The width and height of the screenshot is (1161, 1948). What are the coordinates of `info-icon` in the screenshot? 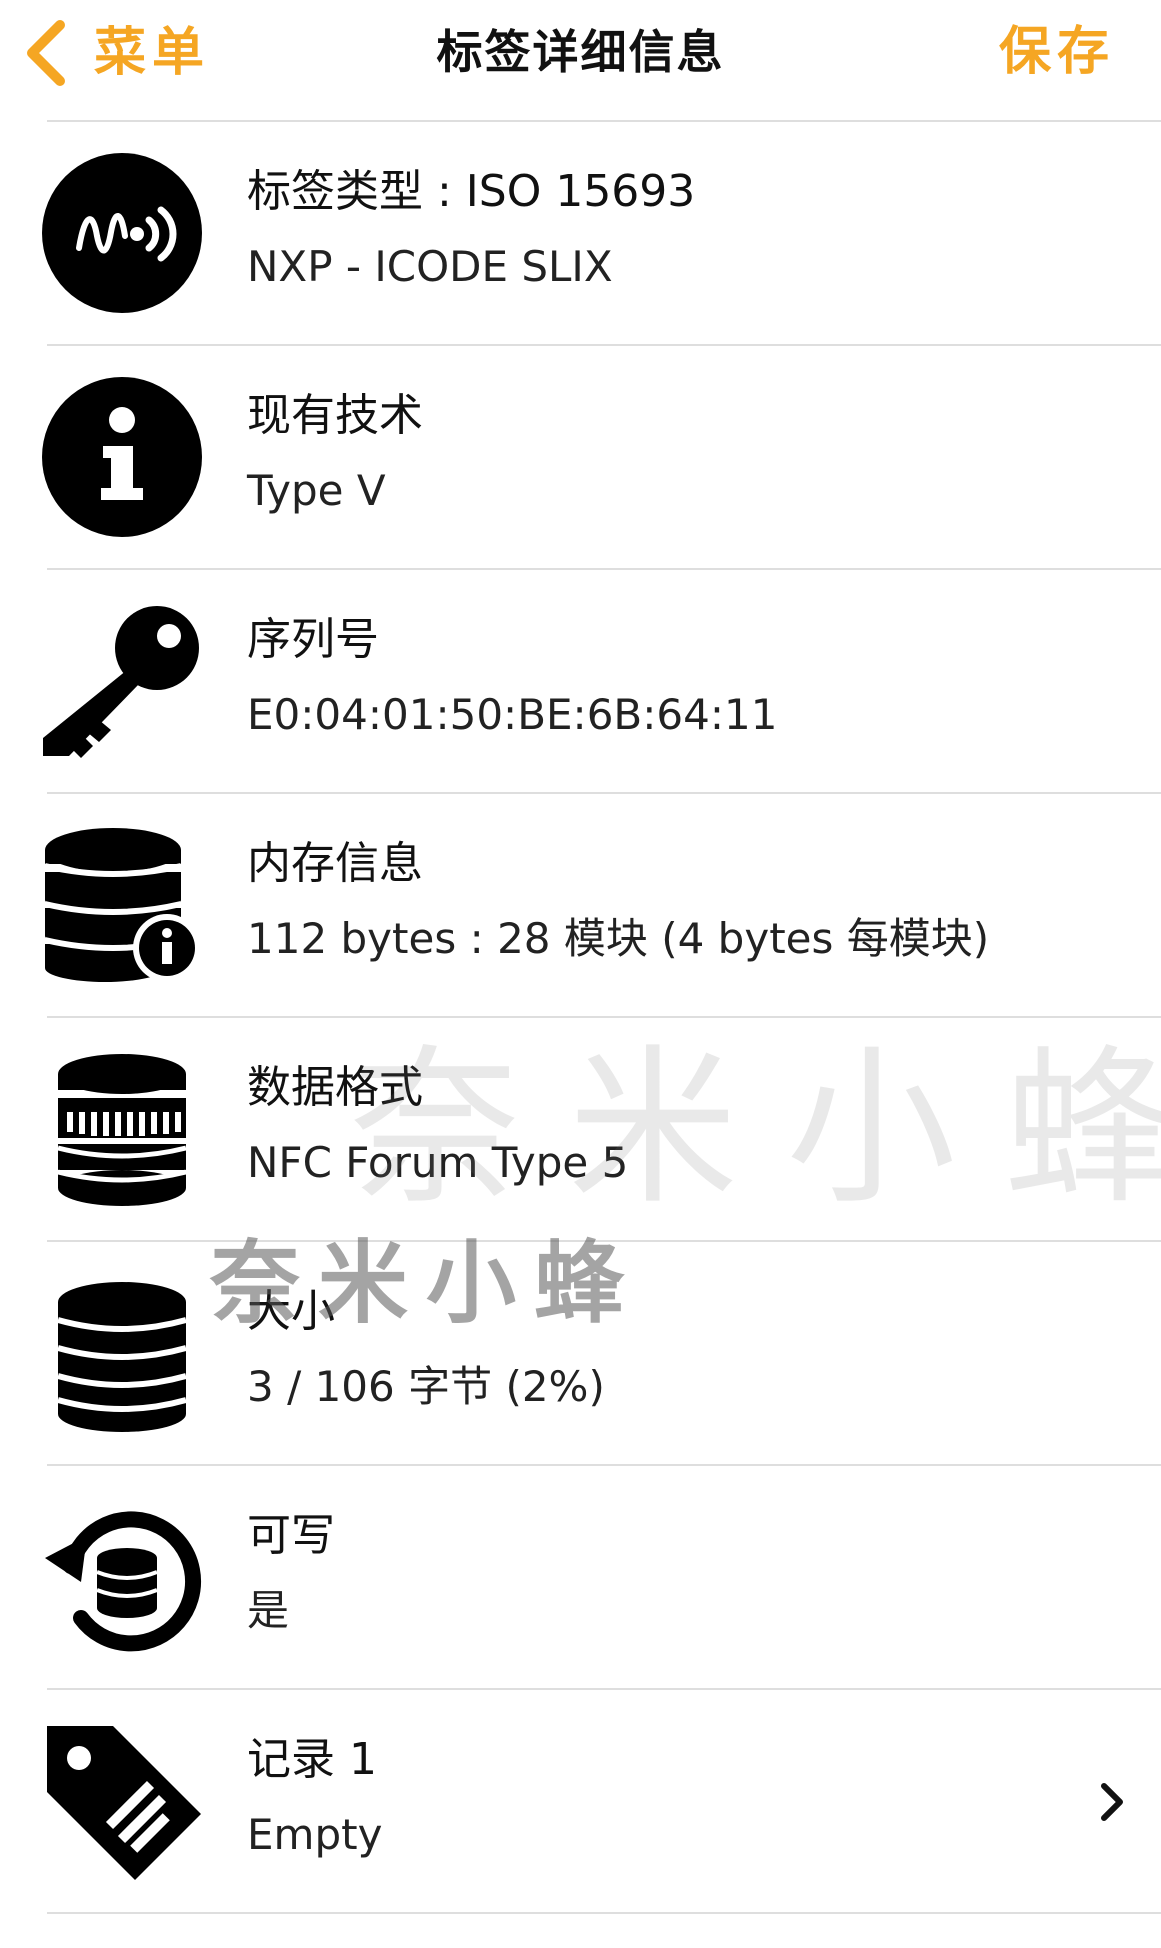 It's located at (122, 457).